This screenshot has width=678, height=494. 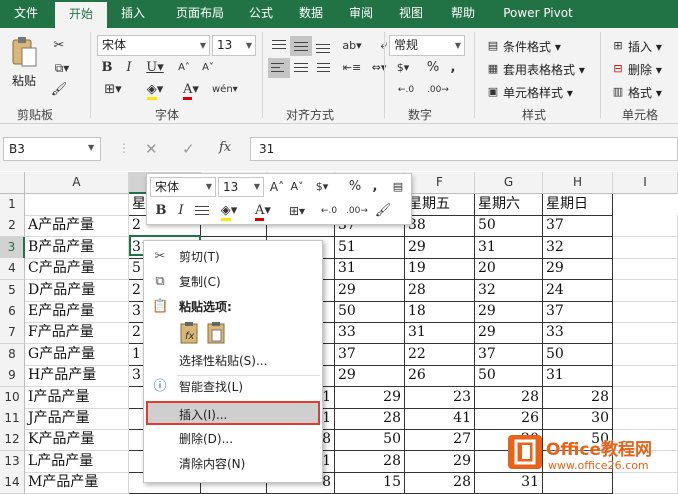 I want to click on mini-borders-icon: ⊞▾, so click(x=297, y=211).